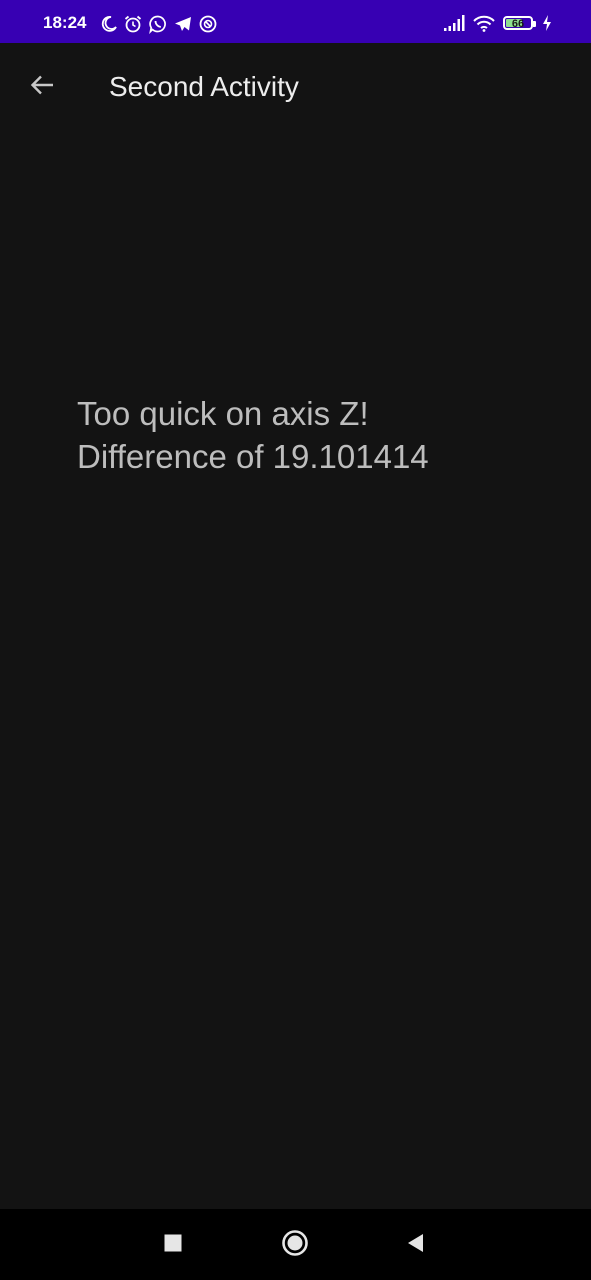 This screenshot has height=1280, width=591. I want to click on status-time: 18:24, so click(65, 22).